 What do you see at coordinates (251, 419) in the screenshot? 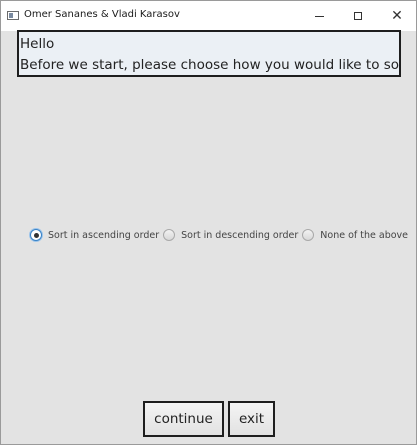
I see `exit-button: exit` at bounding box center [251, 419].